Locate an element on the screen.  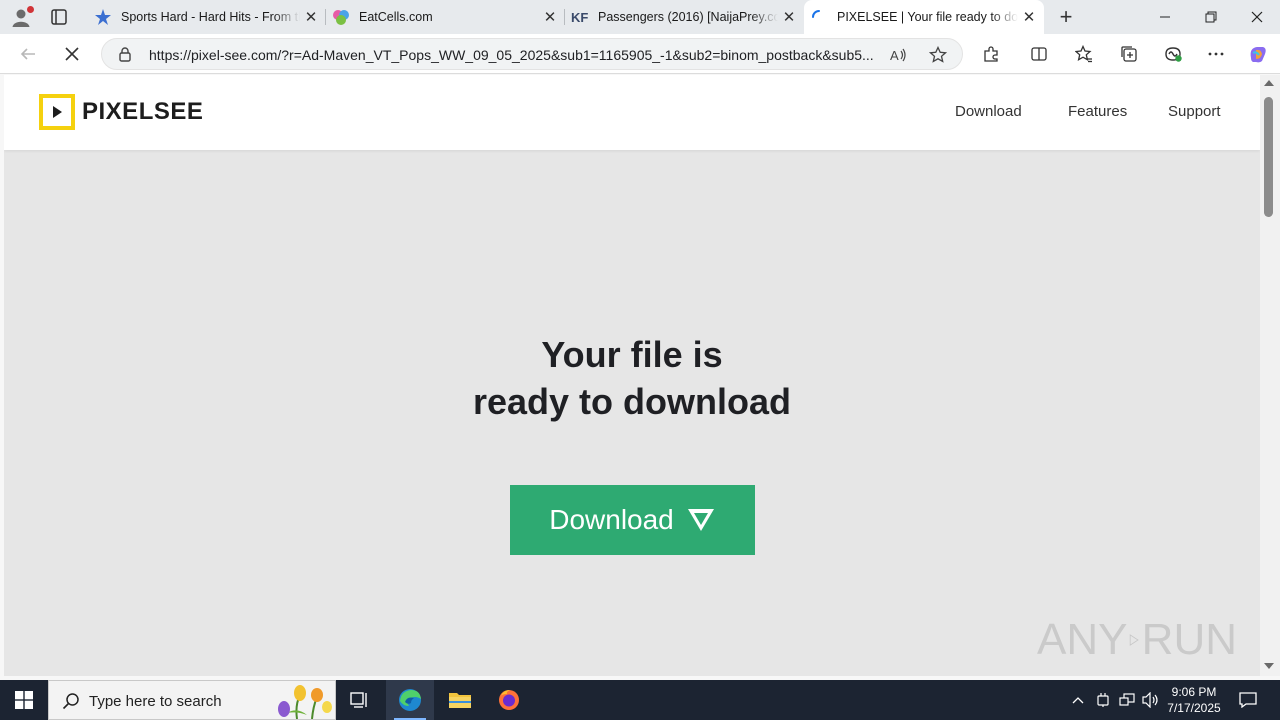
taskbar-file-explorer is located at coordinates (460, 700).